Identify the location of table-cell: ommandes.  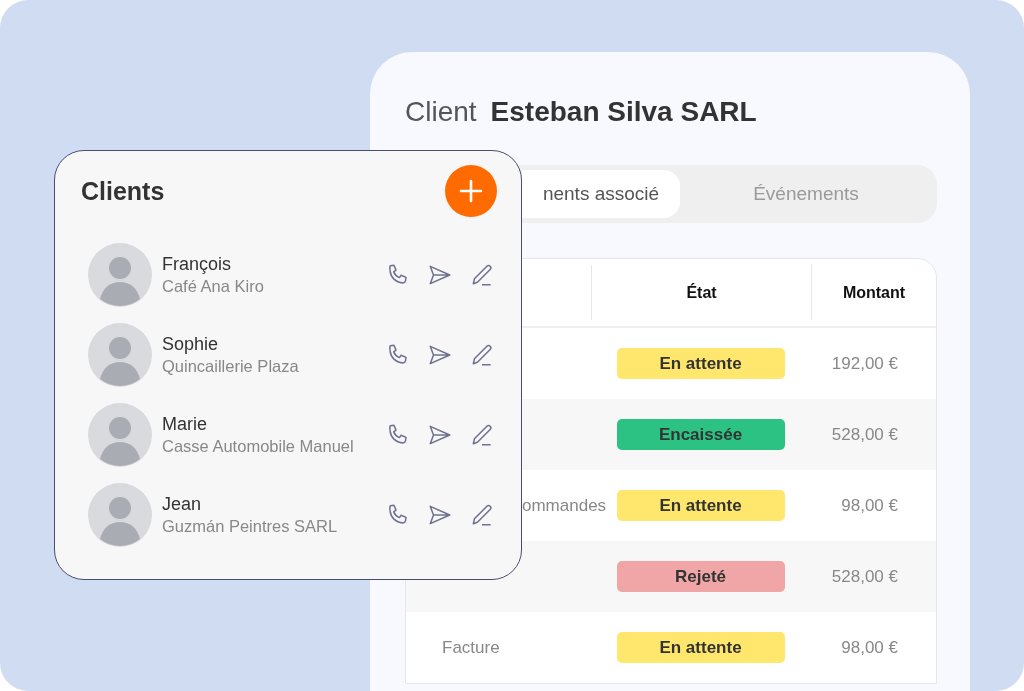
(564, 505).